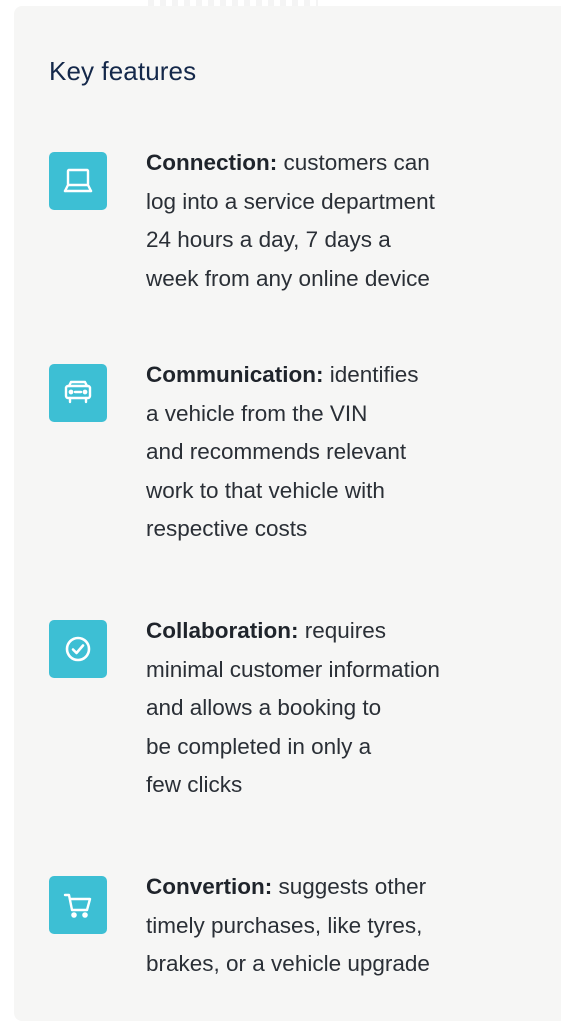 The height and width of the screenshot is (1033, 561). I want to click on feature-lead: Communication:, so click(235, 374).